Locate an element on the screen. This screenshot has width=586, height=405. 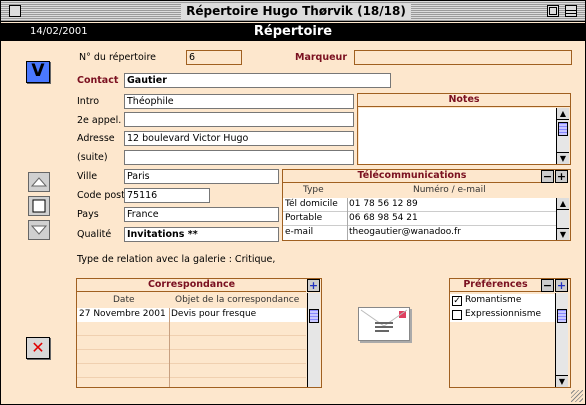
previous-record-button is located at coordinates (39, 182).